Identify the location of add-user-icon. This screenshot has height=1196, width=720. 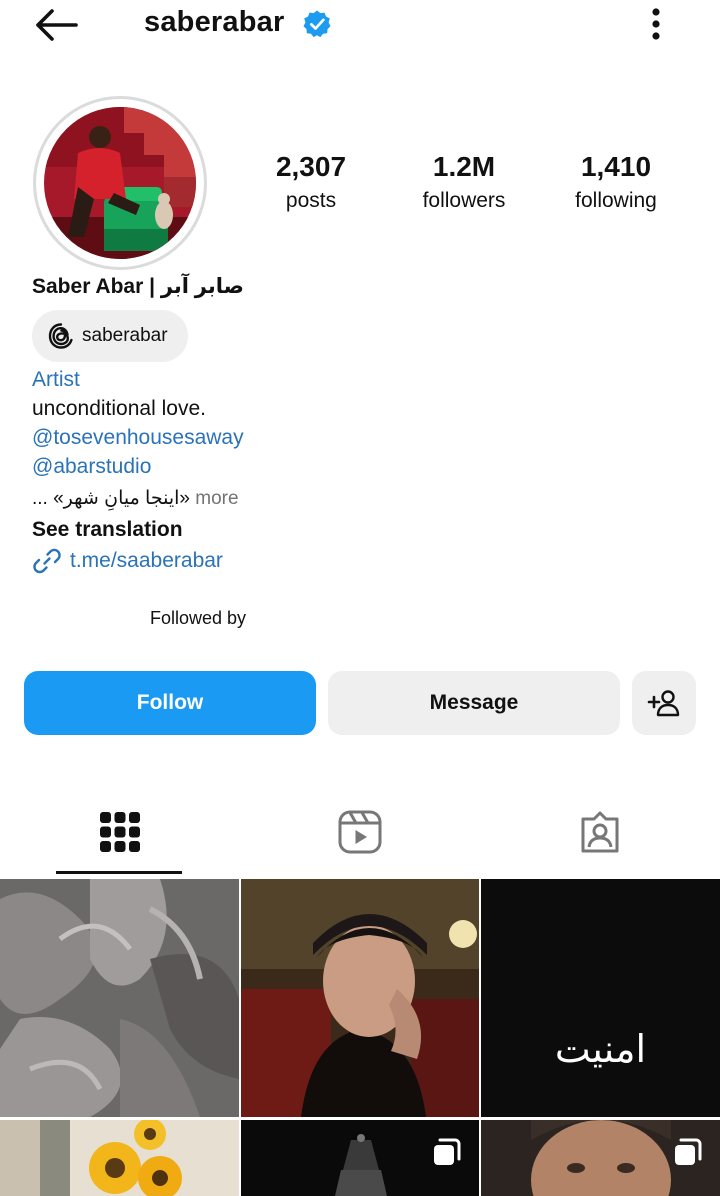
(663, 703).